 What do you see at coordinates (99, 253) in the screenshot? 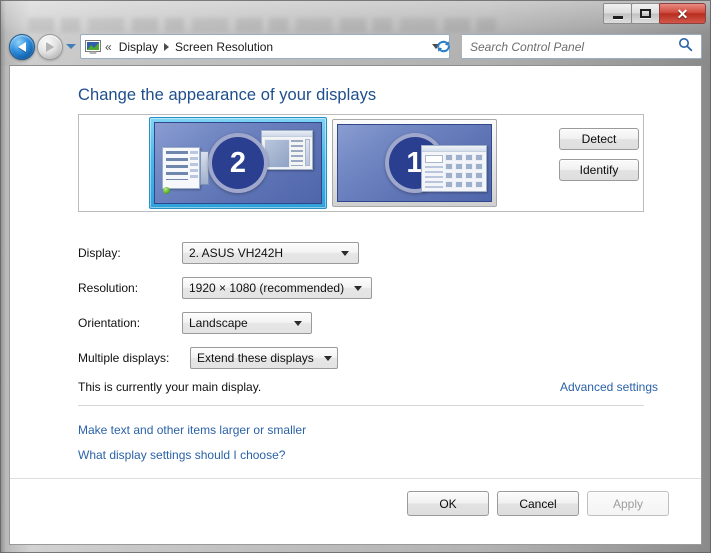
I see `display-label: Display:` at bounding box center [99, 253].